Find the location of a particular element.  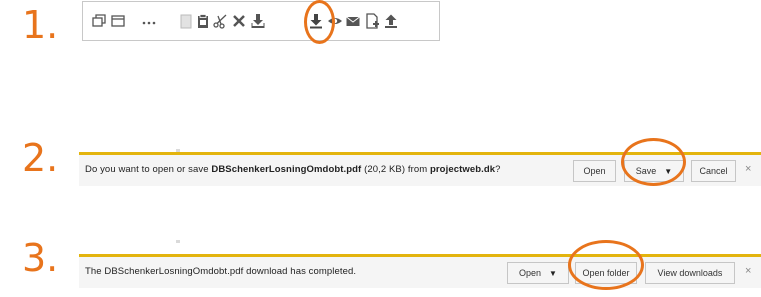

more-icon is located at coordinates (149, 21).